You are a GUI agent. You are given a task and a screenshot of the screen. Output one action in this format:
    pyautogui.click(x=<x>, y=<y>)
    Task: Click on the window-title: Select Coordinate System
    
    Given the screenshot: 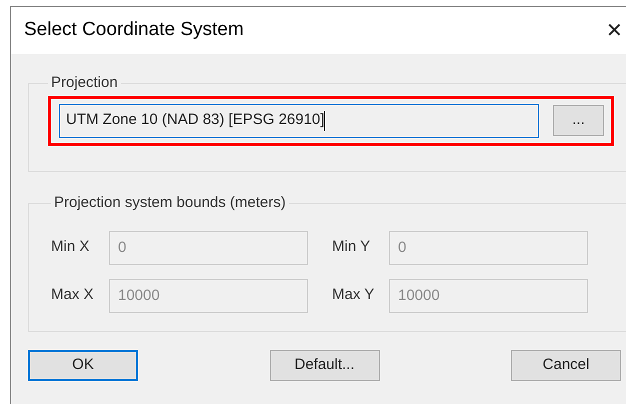 What is the action you would take?
    pyautogui.click(x=134, y=30)
    